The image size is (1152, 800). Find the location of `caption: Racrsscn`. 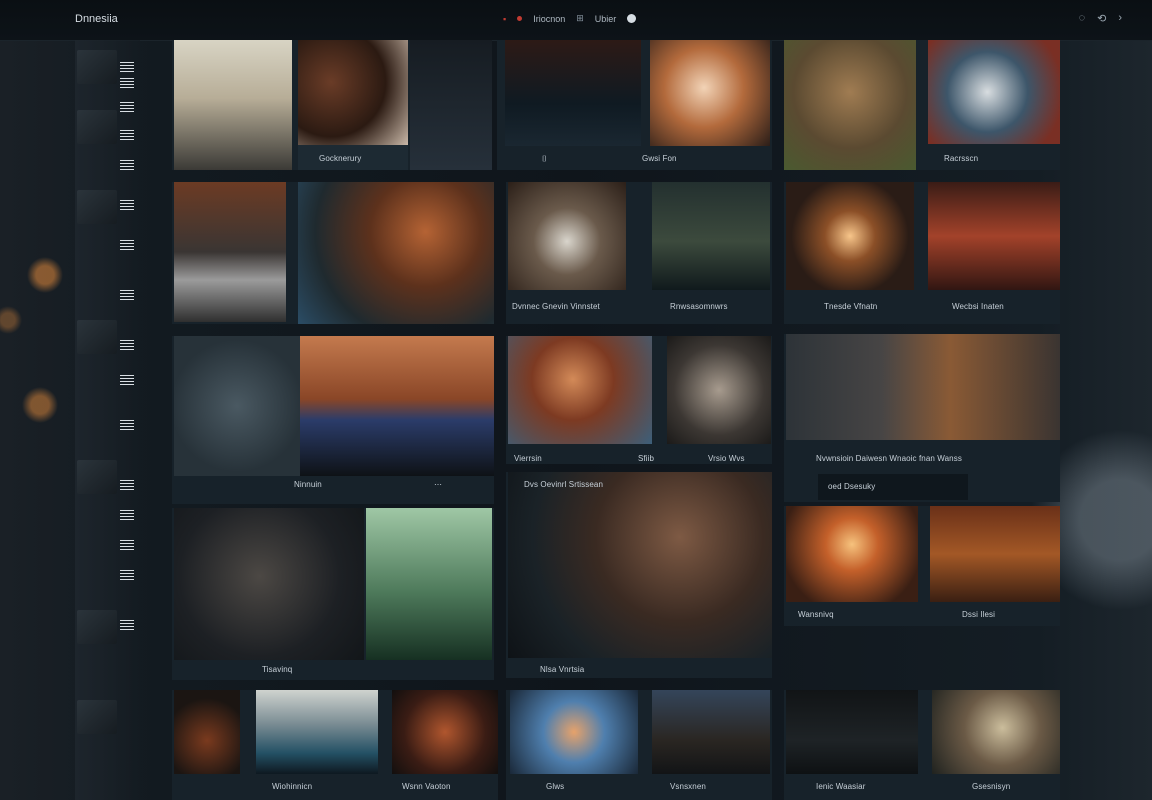

caption: Racrsscn is located at coordinates (961, 158).